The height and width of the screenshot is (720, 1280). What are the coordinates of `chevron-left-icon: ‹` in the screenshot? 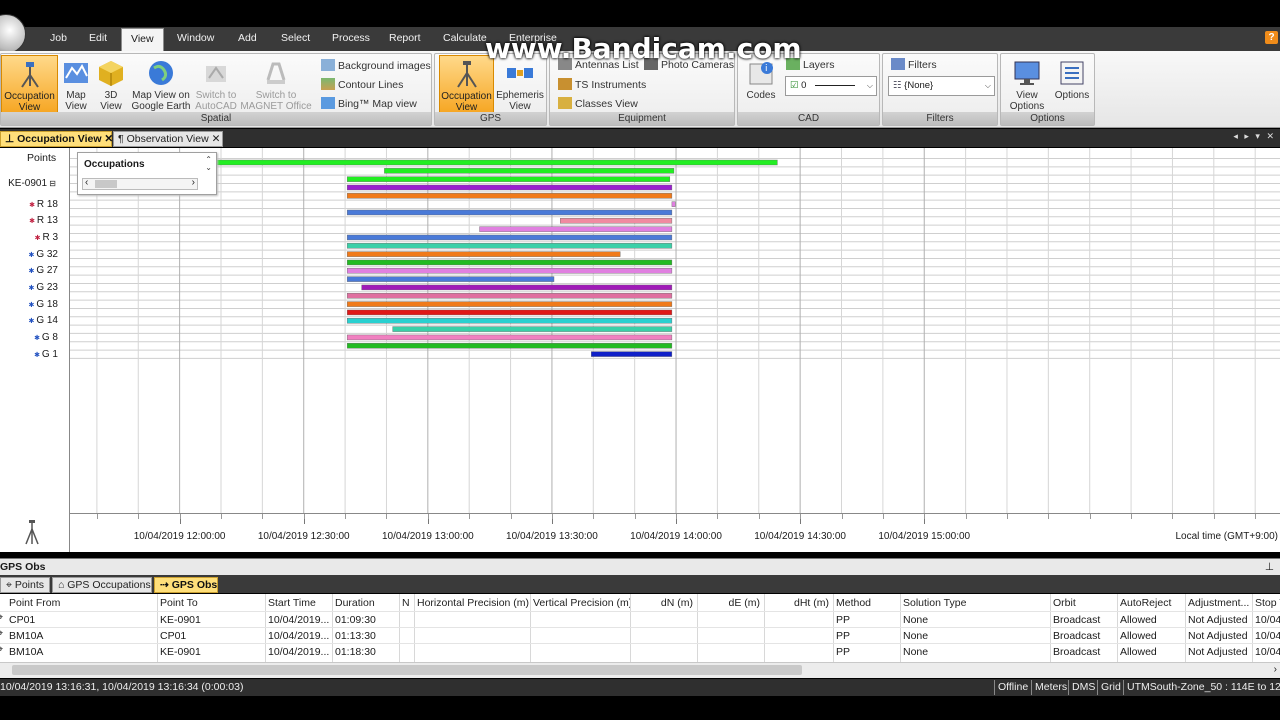 It's located at (86, 182).